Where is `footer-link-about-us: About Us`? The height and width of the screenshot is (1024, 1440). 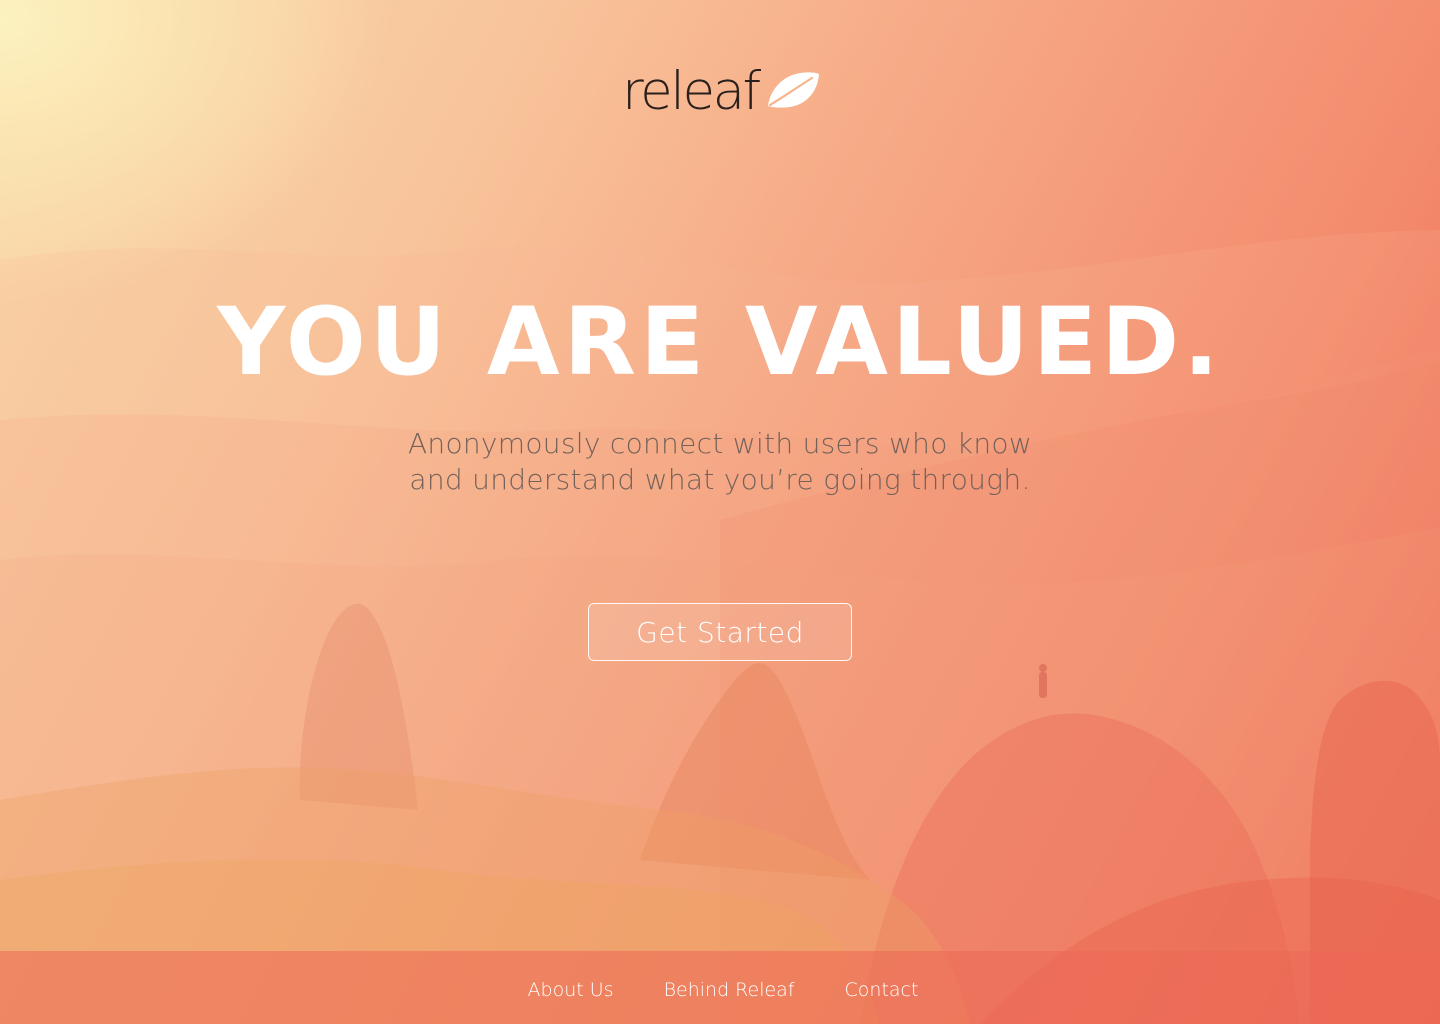
footer-link-about-us: About Us is located at coordinates (571, 988).